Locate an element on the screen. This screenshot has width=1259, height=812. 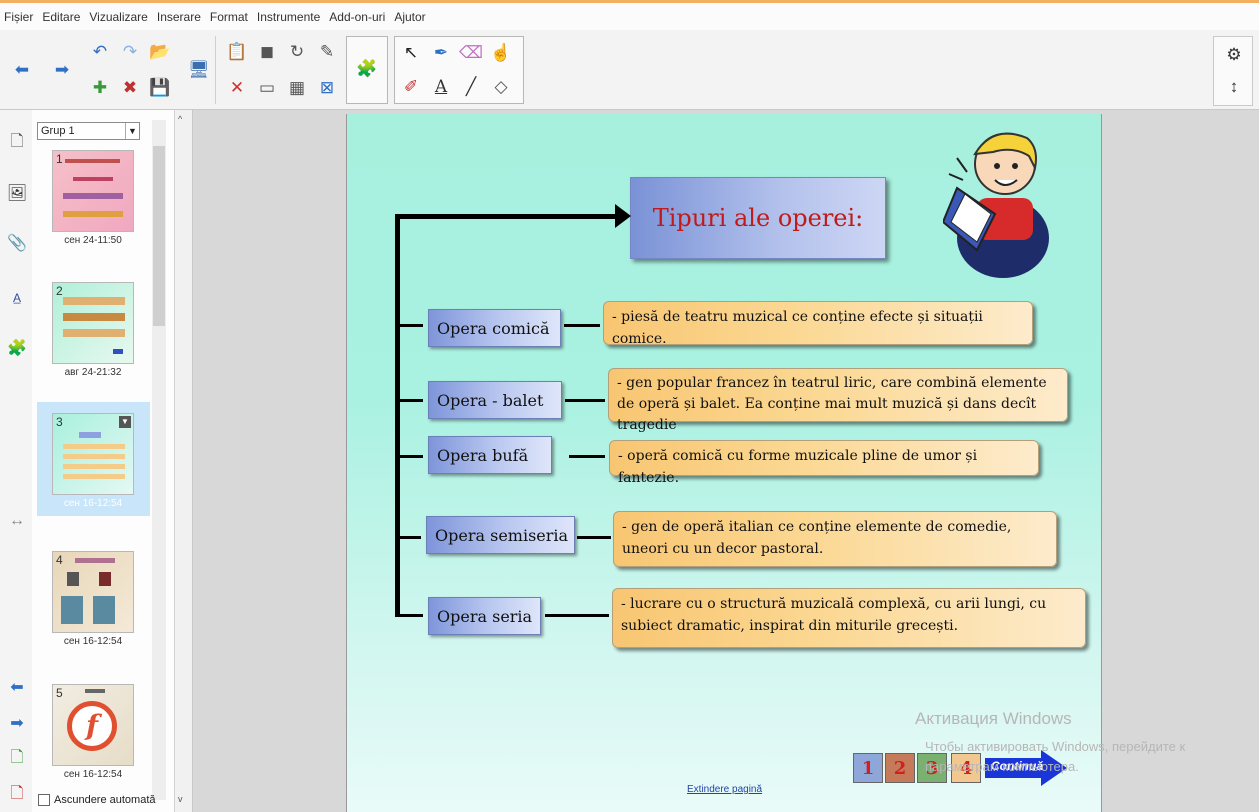
auto-hide-toggle: Ascundere automată is located at coordinates (97, 800).